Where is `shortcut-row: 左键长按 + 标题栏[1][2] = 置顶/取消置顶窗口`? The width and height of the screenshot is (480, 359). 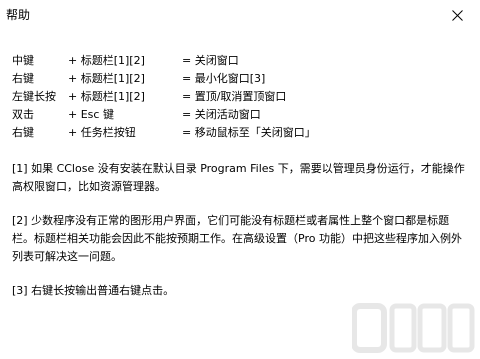 shortcut-row: 左键长按 + 标题栏[1][2] = 置顶/取消置顶窗口 is located at coordinates (240, 97).